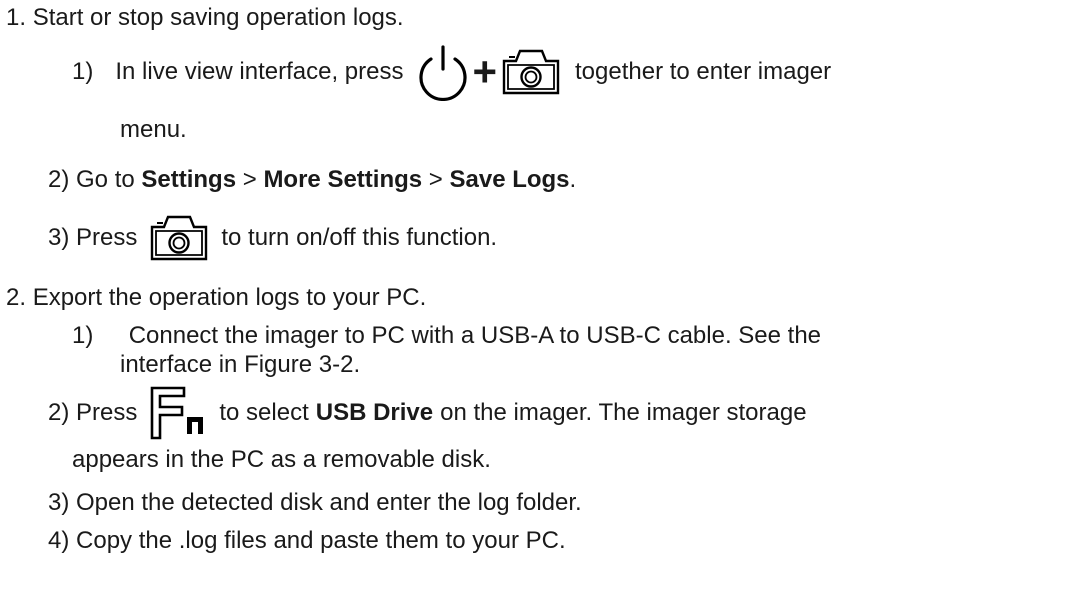 This screenshot has height=604, width=1073. I want to click on step-1-number: 1., so click(16, 17).